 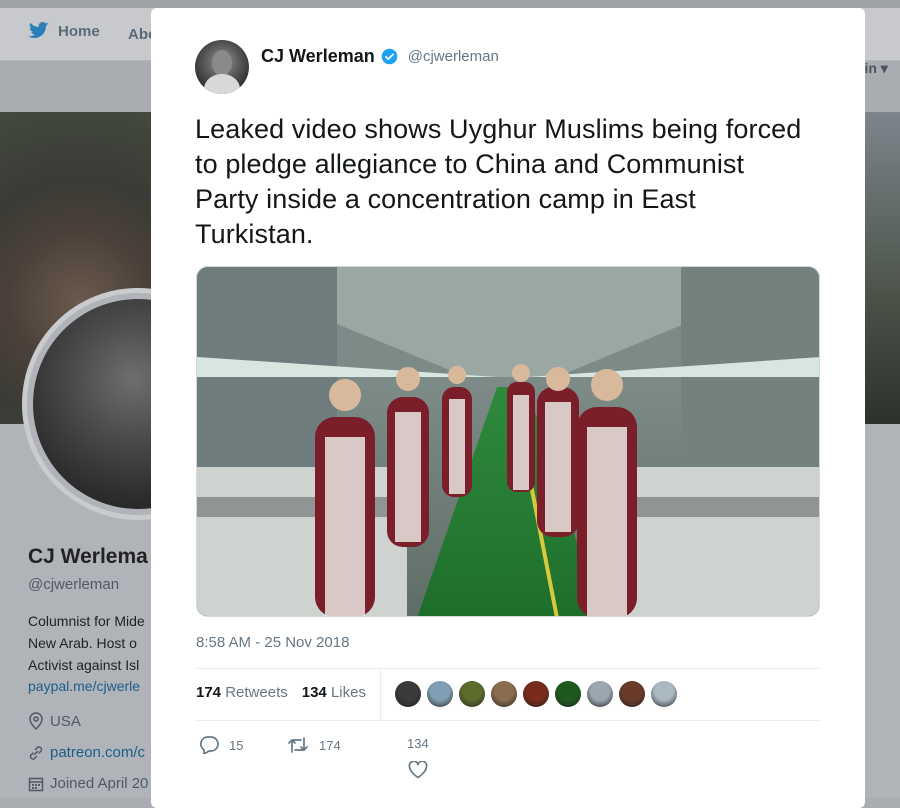 I want to click on bio-line: Columnist for Mide, so click(x=86, y=621).